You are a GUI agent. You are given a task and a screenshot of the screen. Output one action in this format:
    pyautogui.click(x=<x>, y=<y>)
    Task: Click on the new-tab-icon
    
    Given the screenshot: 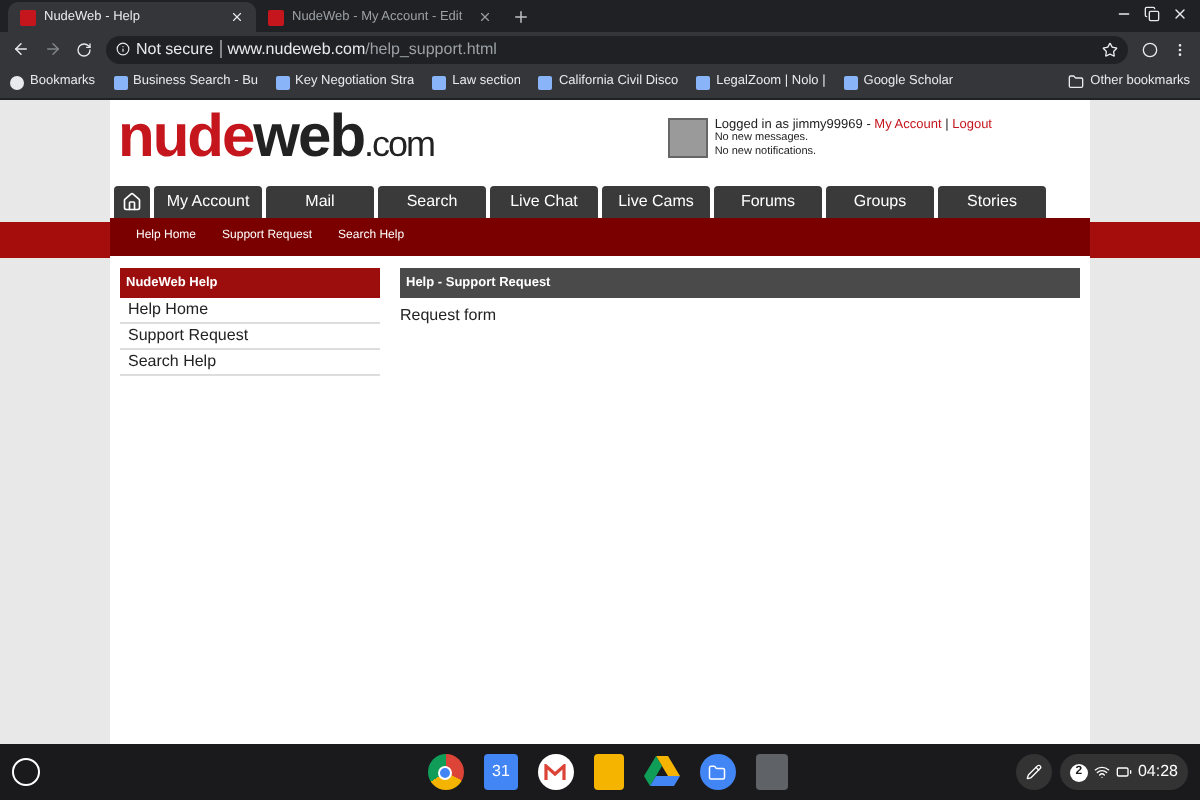 What is the action you would take?
    pyautogui.click(x=521, y=17)
    